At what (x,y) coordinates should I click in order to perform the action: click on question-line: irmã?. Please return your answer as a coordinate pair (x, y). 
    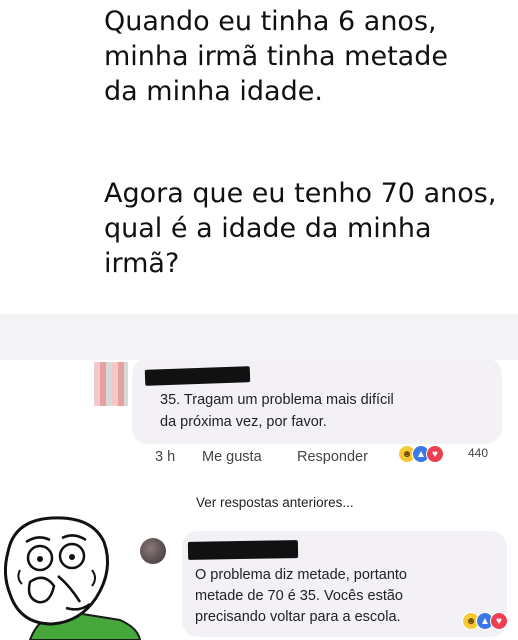
    Looking at the image, I should click on (142, 263).